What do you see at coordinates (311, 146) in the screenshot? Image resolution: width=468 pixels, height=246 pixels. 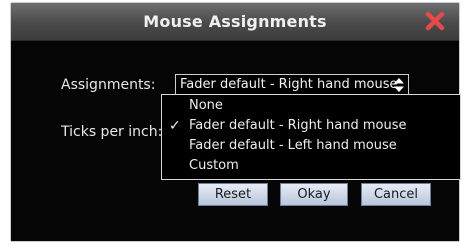 I see `menu-item-fader-left: Fader default - Left hand mouse` at bounding box center [311, 146].